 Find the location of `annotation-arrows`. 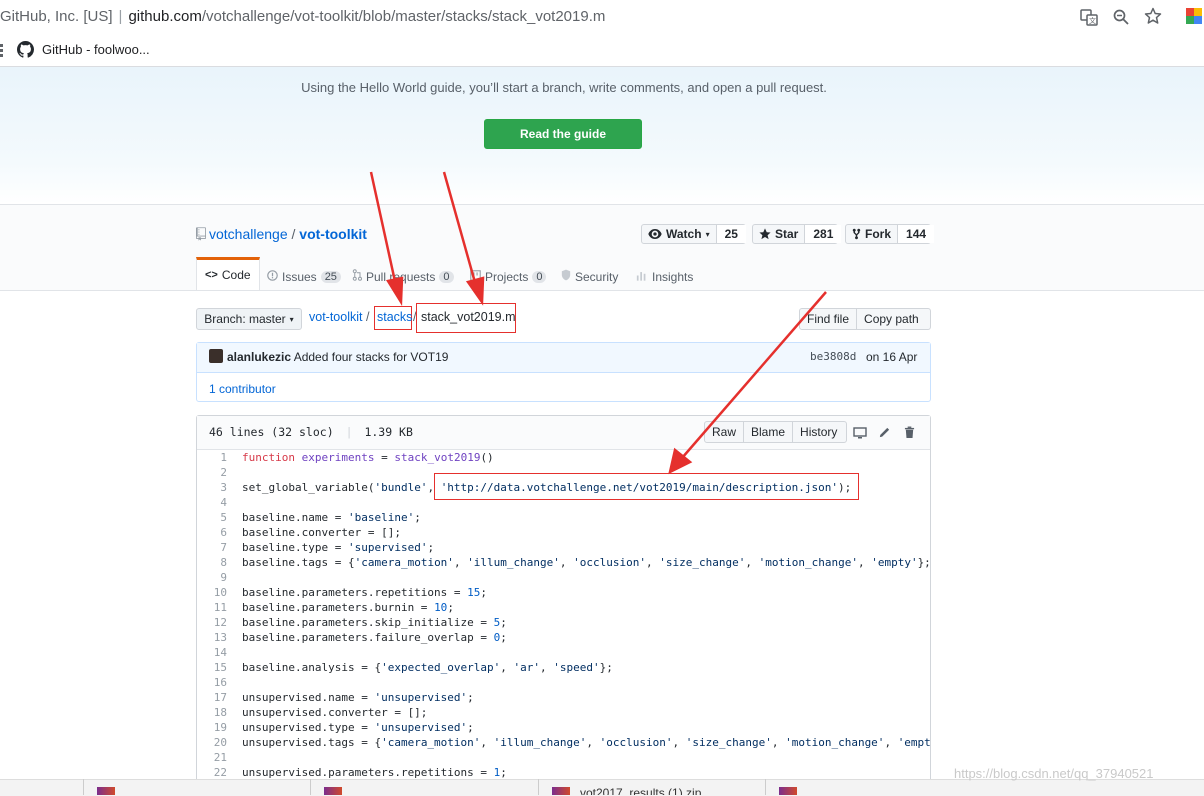

annotation-arrows is located at coordinates (598, 323).